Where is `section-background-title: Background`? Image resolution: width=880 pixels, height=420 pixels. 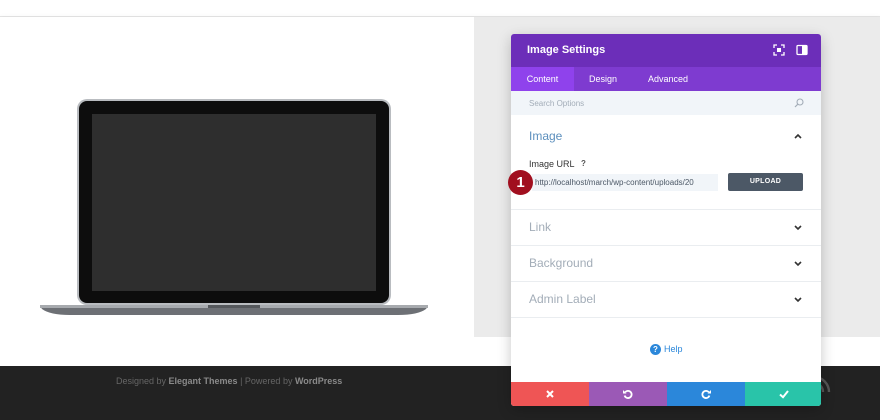 section-background-title: Background is located at coordinates (561, 263).